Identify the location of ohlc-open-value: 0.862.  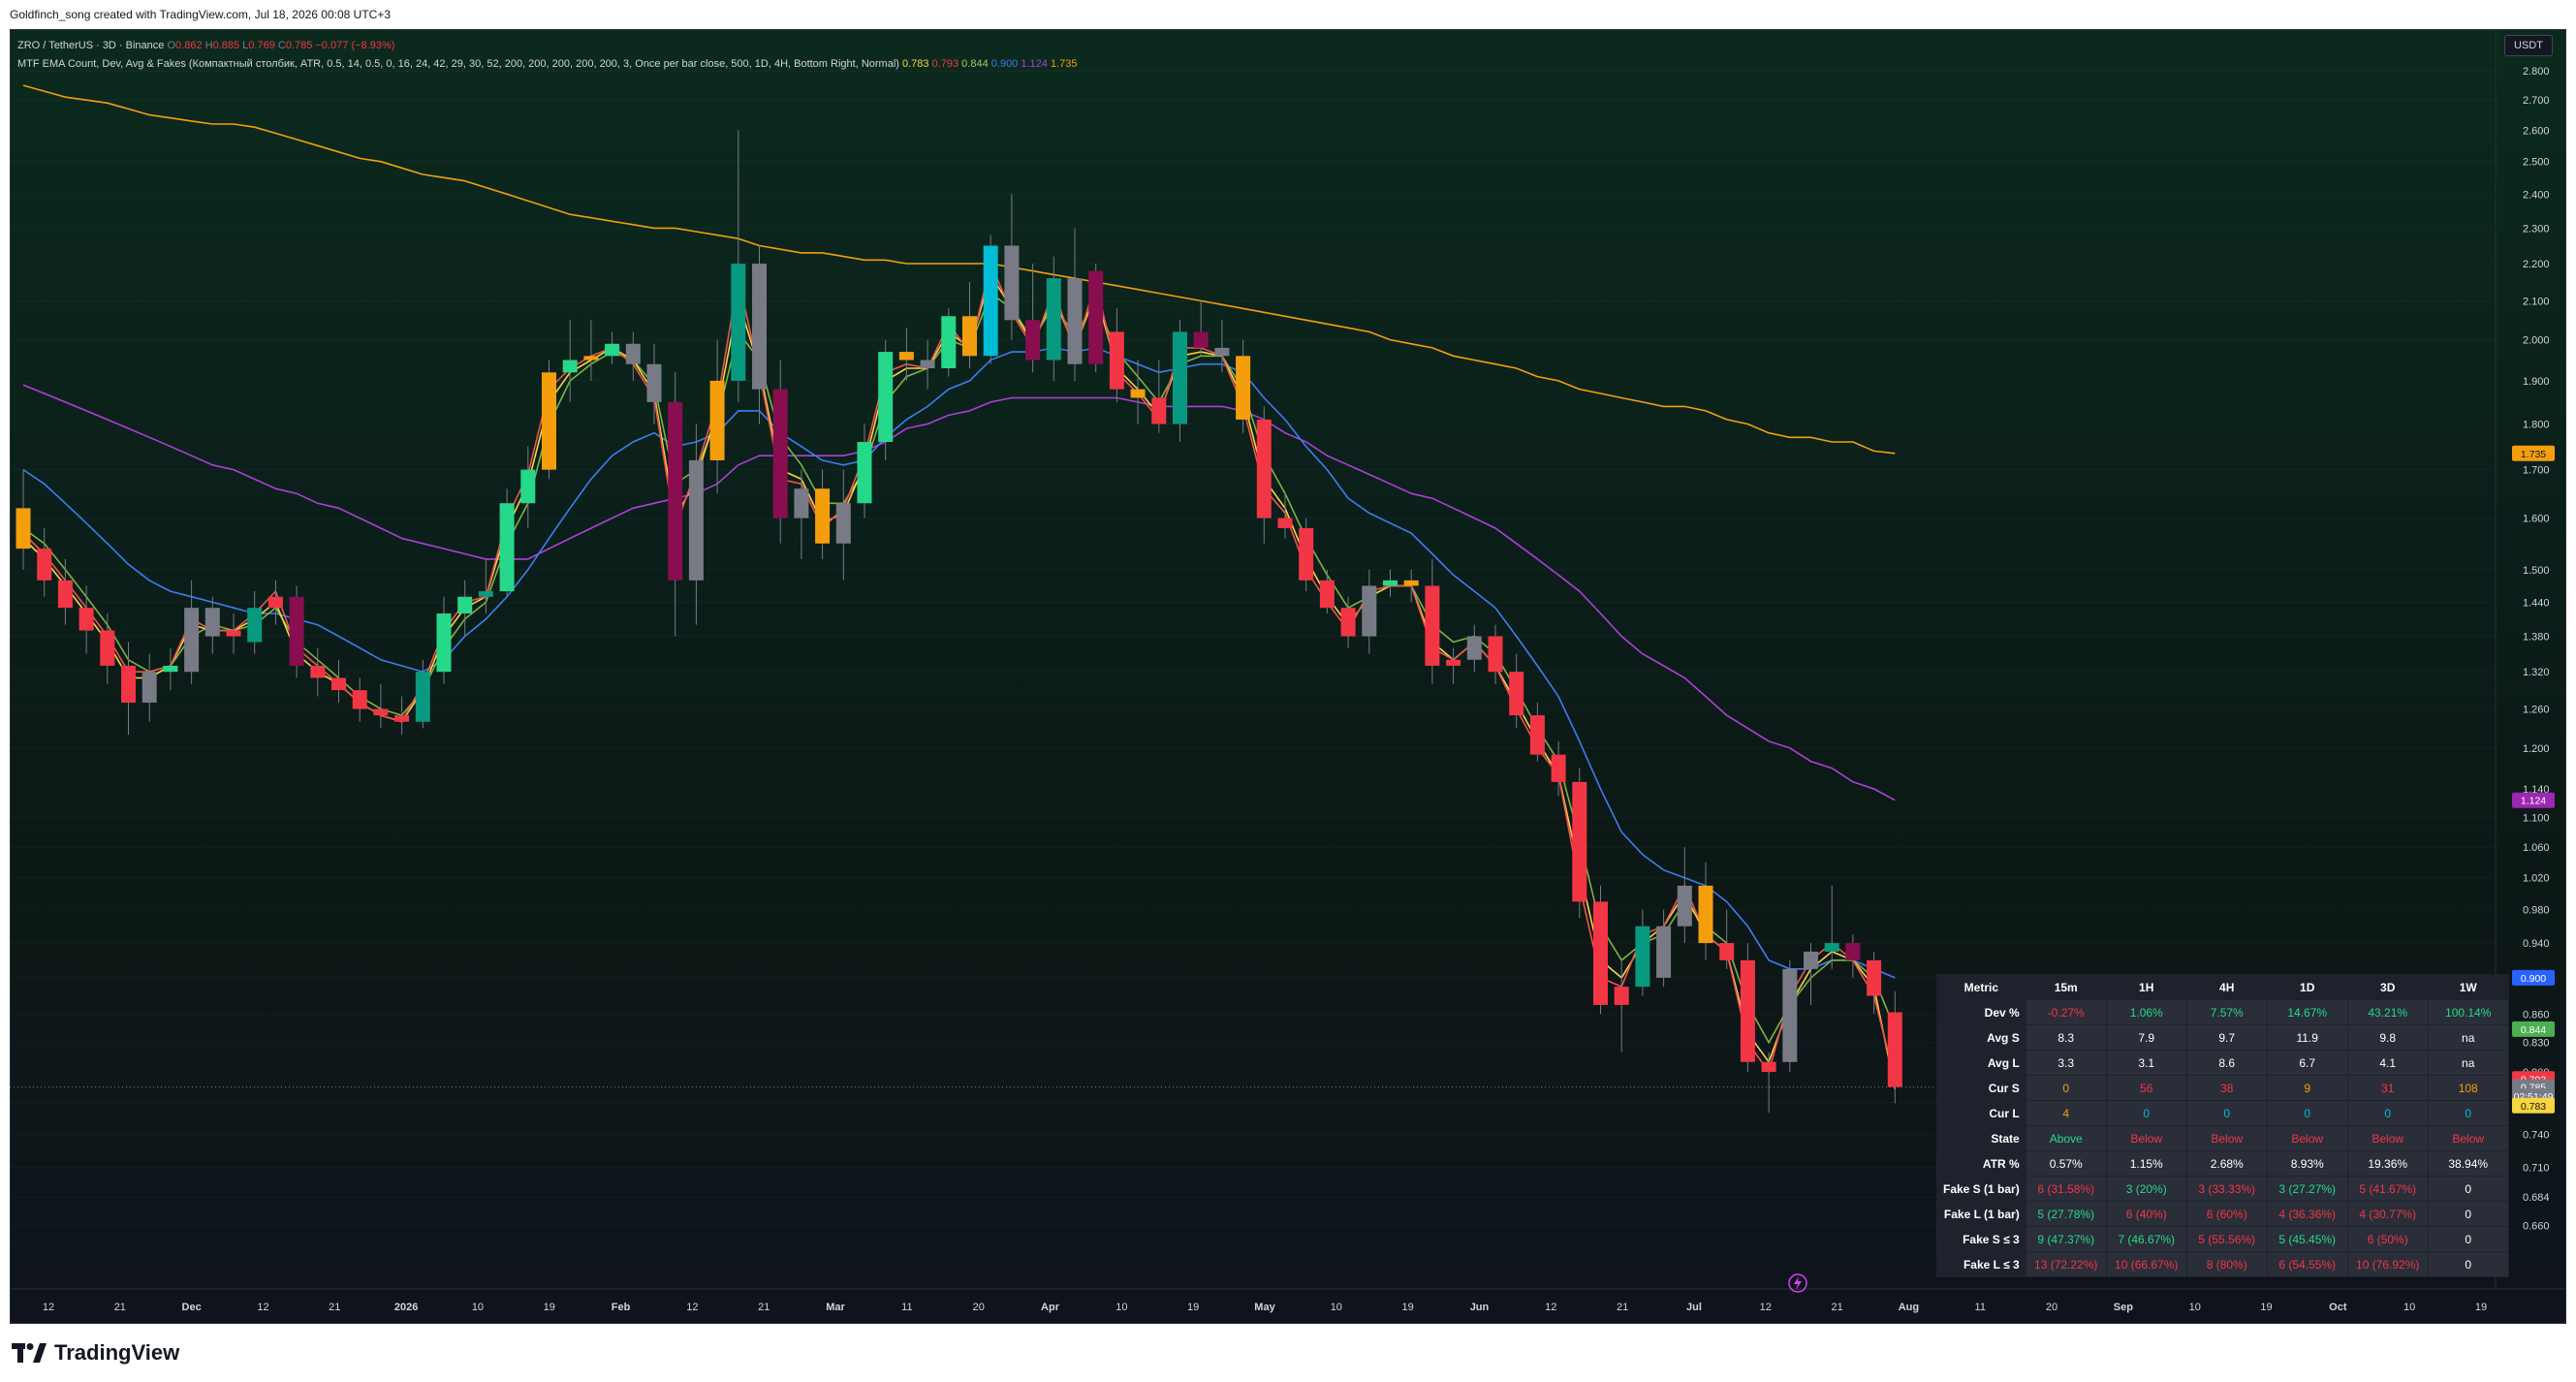
(189, 45).